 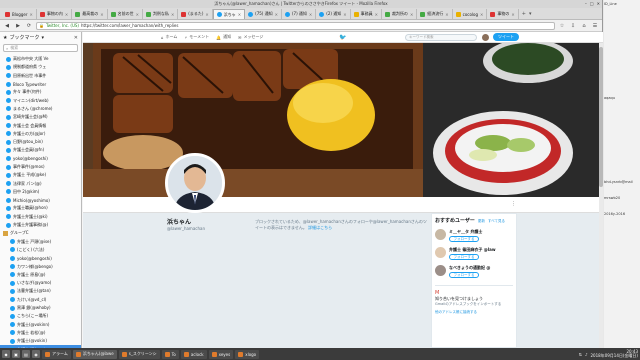 I want to click on nav-notifications: 🔔 通知, so click(x=223, y=37).